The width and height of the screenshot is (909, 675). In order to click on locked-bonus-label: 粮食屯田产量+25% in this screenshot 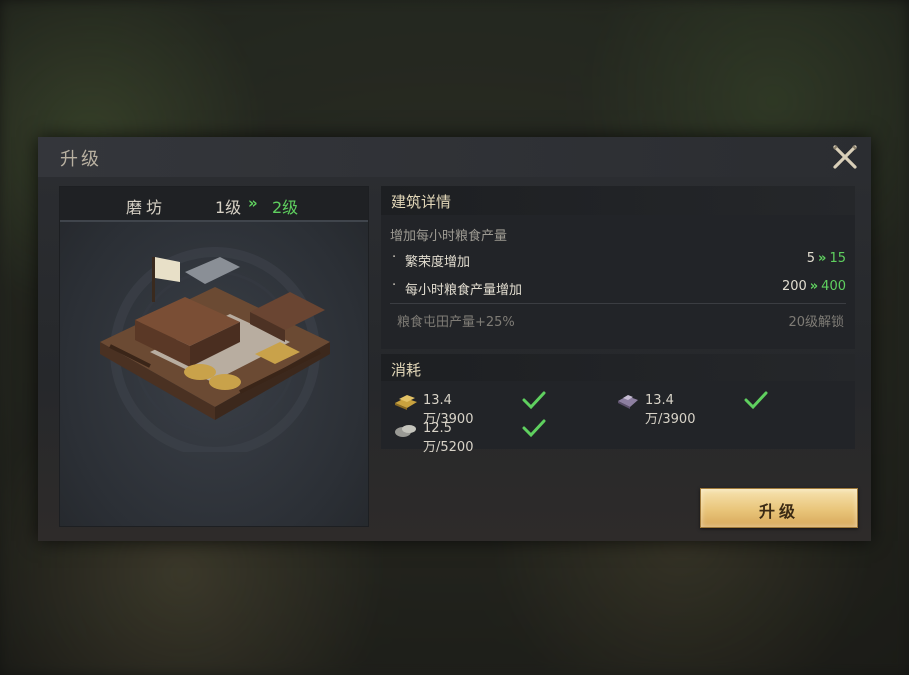, I will do `click(456, 322)`.